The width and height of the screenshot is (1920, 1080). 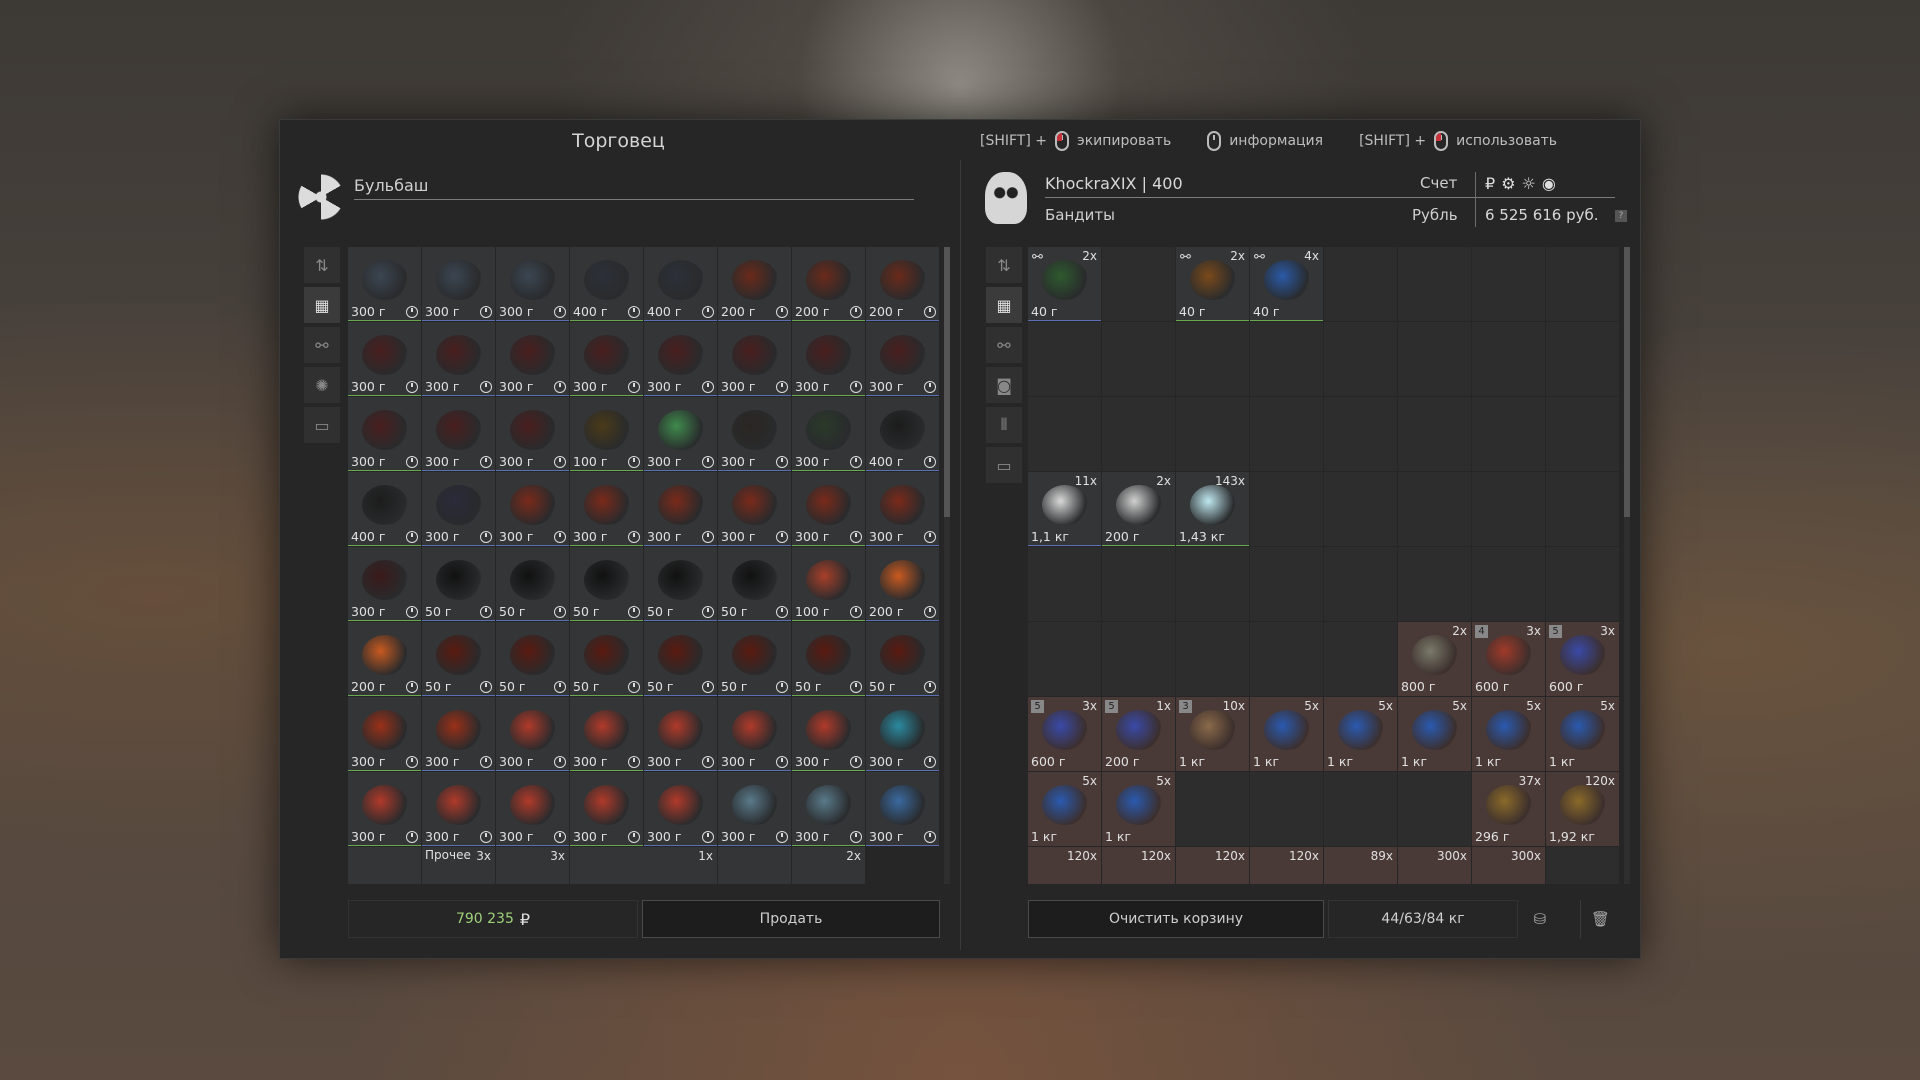 What do you see at coordinates (1360, 865) in the screenshot?
I see `item-slot: 89x` at bounding box center [1360, 865].